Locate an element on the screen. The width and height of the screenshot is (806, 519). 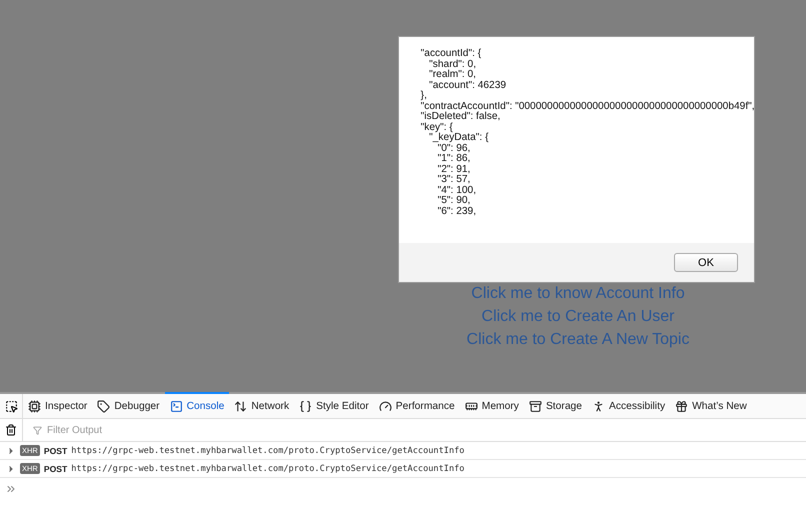
chip-icon is located at coordinates (34, 406).